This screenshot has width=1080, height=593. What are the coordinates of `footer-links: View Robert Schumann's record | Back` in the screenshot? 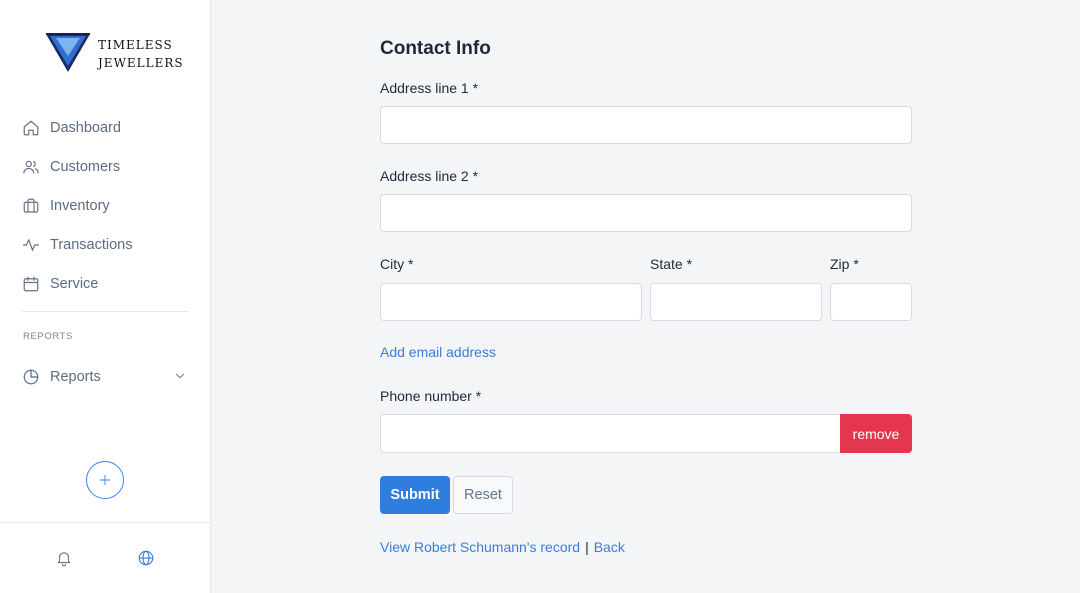 It's located at (502, 547).